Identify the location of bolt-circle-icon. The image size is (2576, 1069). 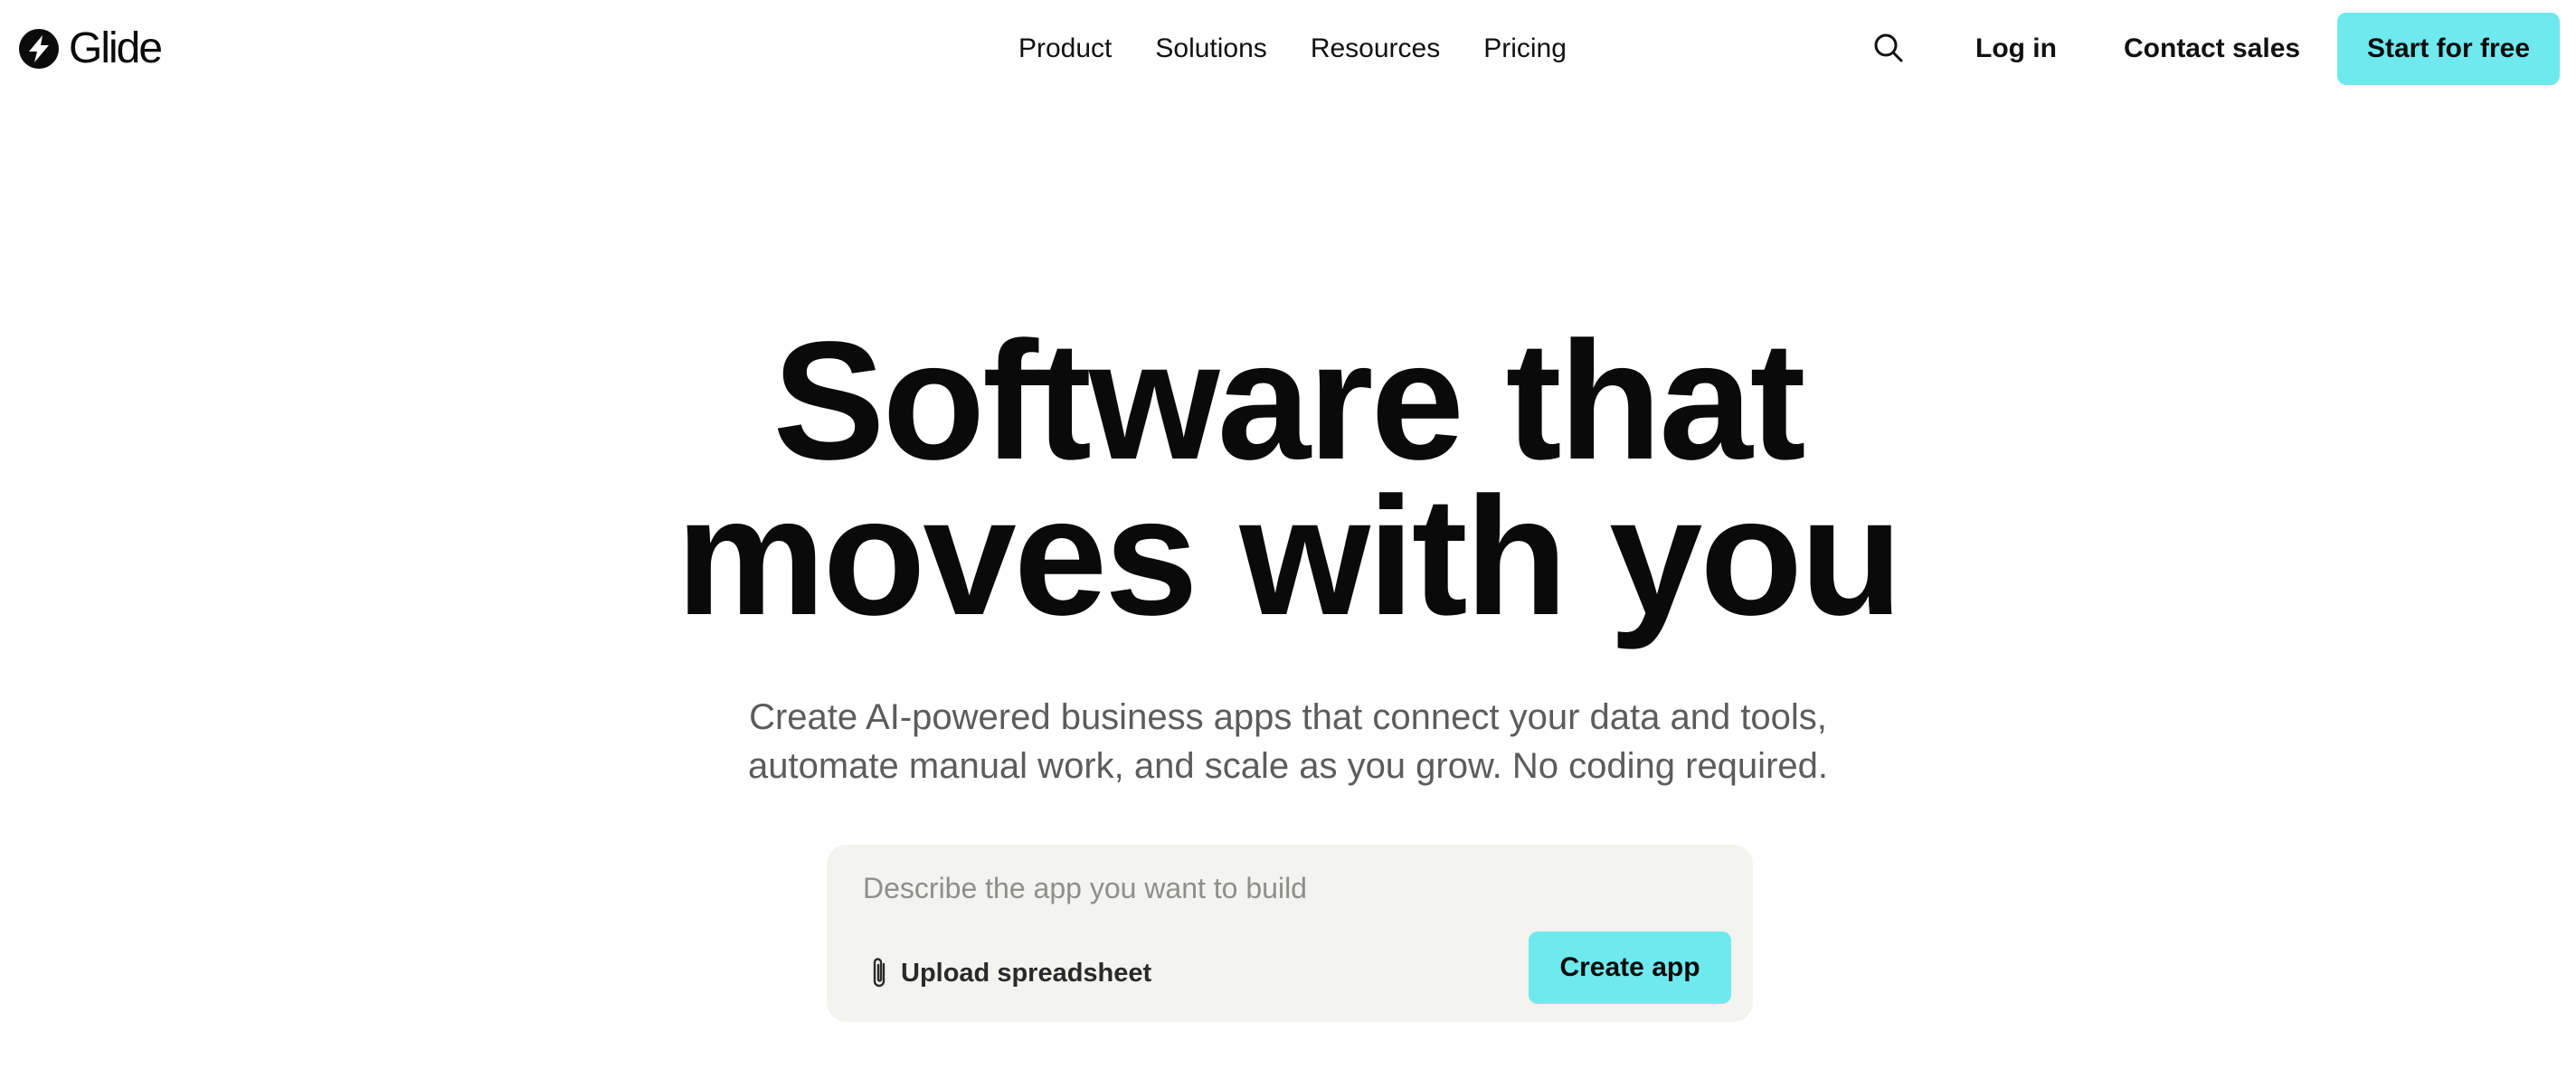
(39, 49).